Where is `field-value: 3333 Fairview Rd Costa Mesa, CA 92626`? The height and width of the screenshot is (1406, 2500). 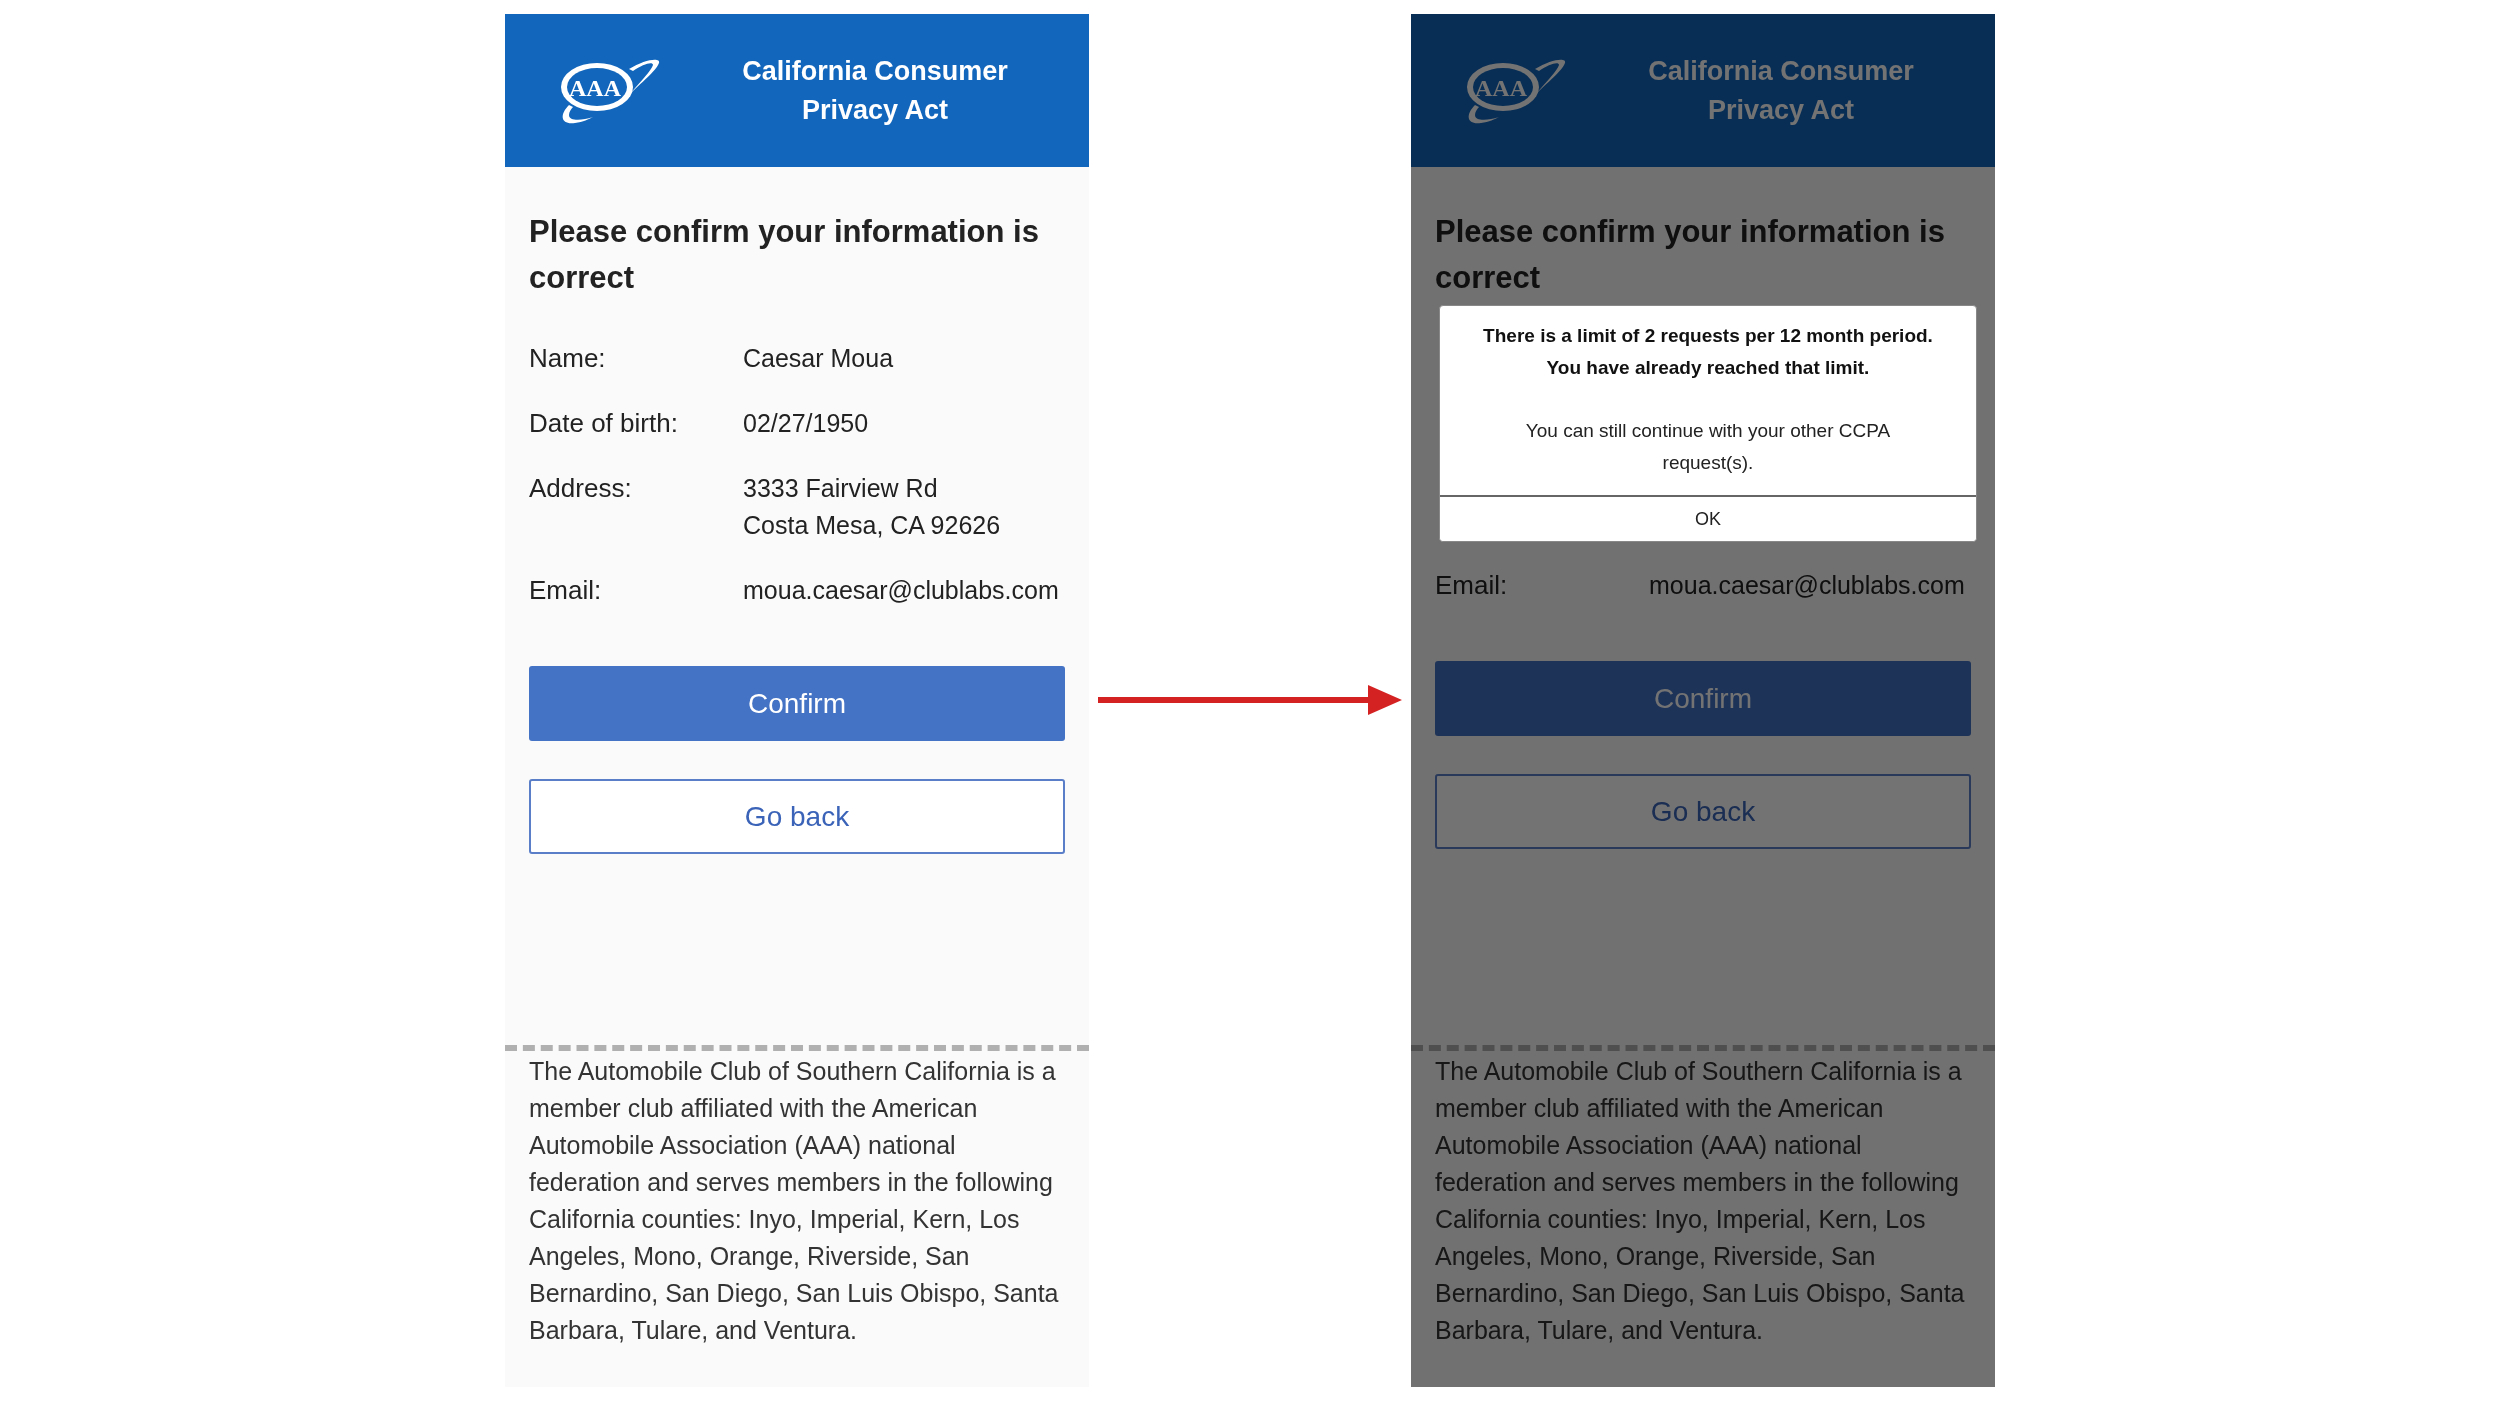 field-value: 3333 Fairview Rd Costa Mesa, CA 92626 is located at coordinates (872, 507).